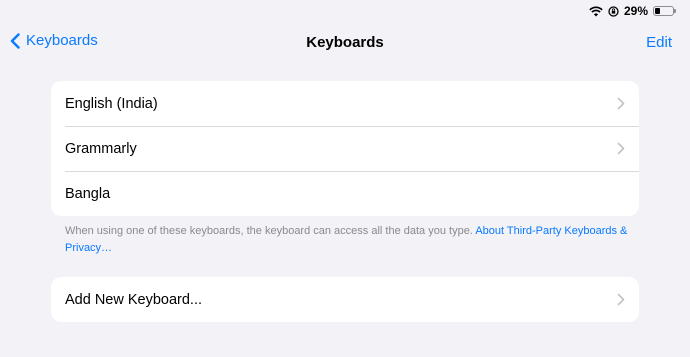 The width and height of the screenshot is (690, 357). I want to click on keyboard-label: English (India), so click(111, 103).